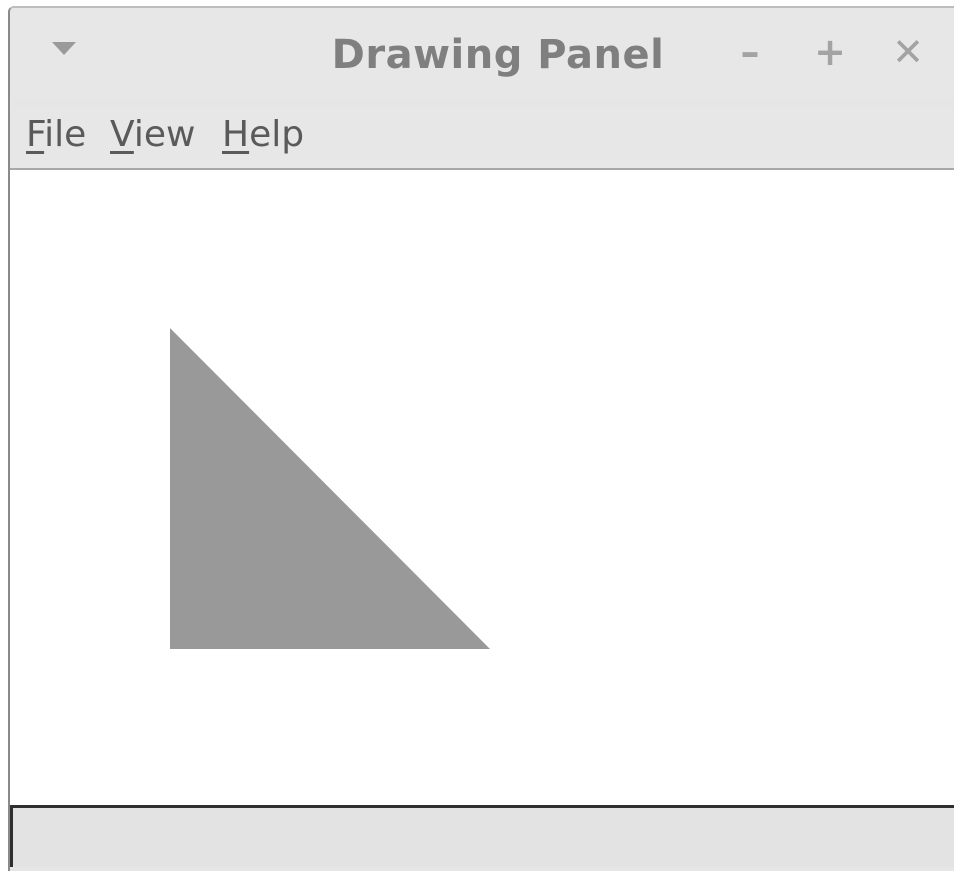 This screenshot has height=871, width=954. What do you see at coordinates (482, 138) in the screenshot?
I see `menu-bar: File View Help` at bounding box center [482, 138].